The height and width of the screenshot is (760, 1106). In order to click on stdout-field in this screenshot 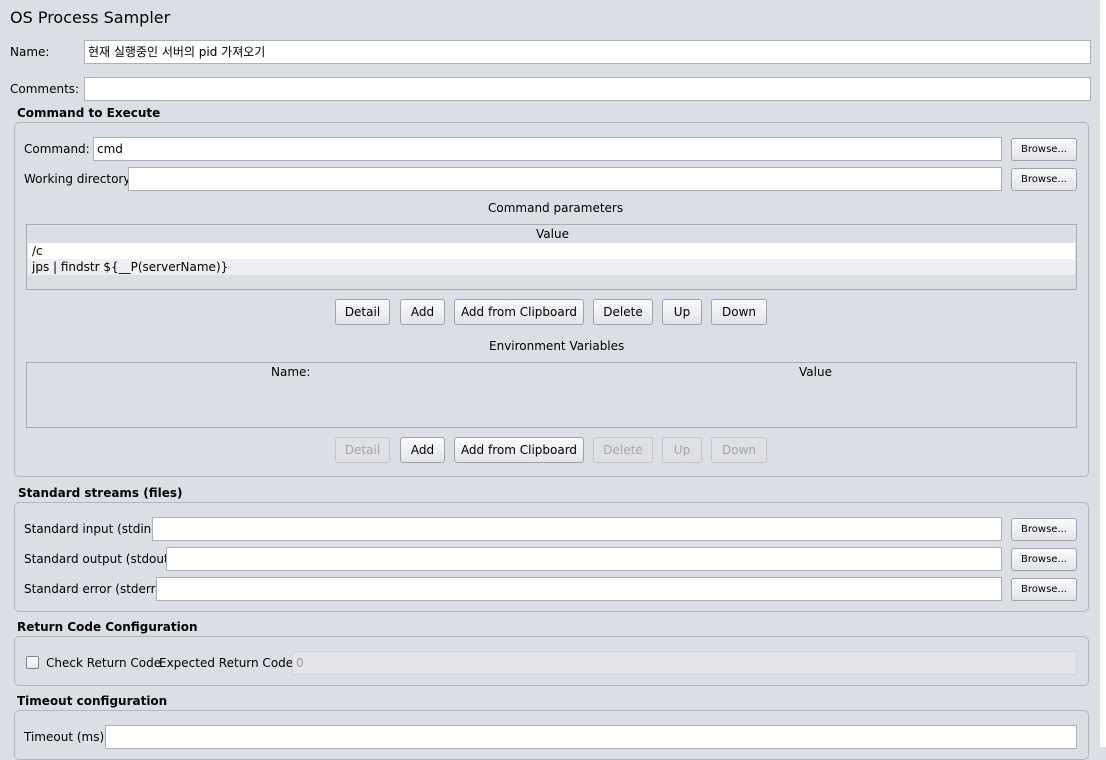, I will do `click(584, 559)`.